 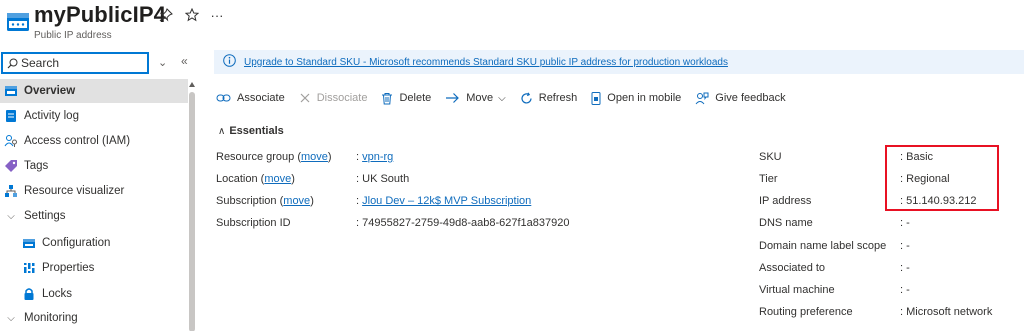 I want to click on open-in-mobile-label: Open in mobile, so click(x=644, y=98).